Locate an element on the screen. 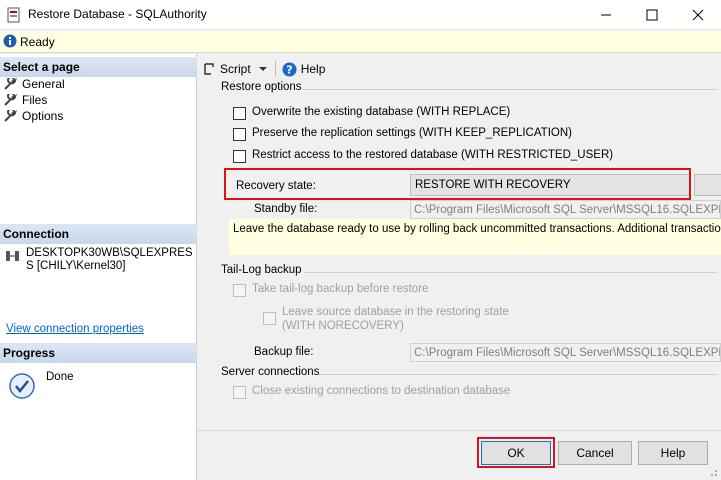 This screenshot has height=480, width=721. view-connection-properties-link: View connection properties is located at coordinates (75, 329).